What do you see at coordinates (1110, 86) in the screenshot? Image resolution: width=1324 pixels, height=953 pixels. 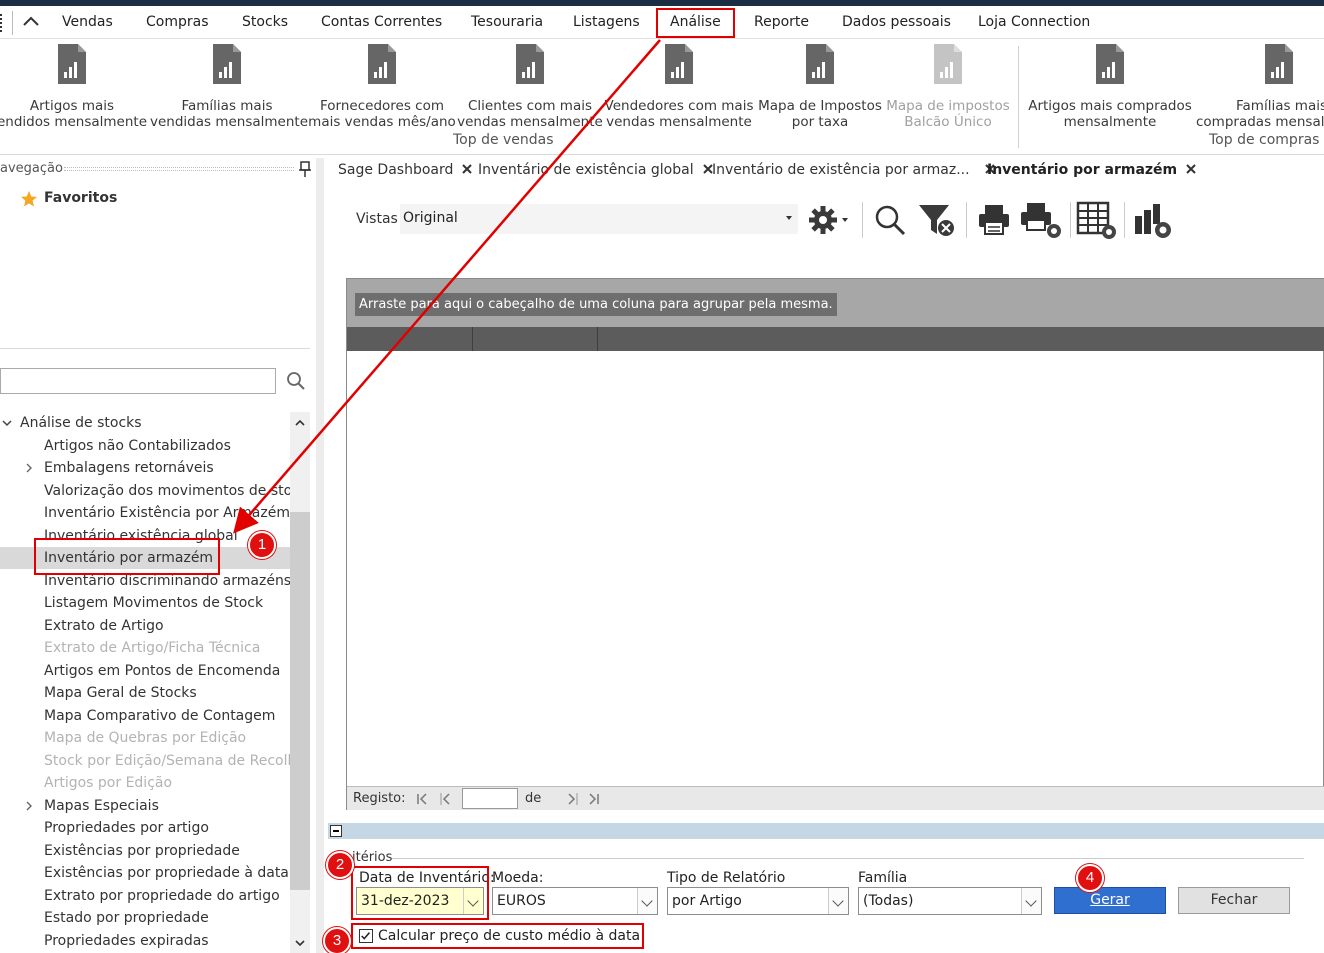 I see `ribbon-artigos-mais-comprados: Artigos mais comprados mensalmente` at bounding box center [1110, 86].